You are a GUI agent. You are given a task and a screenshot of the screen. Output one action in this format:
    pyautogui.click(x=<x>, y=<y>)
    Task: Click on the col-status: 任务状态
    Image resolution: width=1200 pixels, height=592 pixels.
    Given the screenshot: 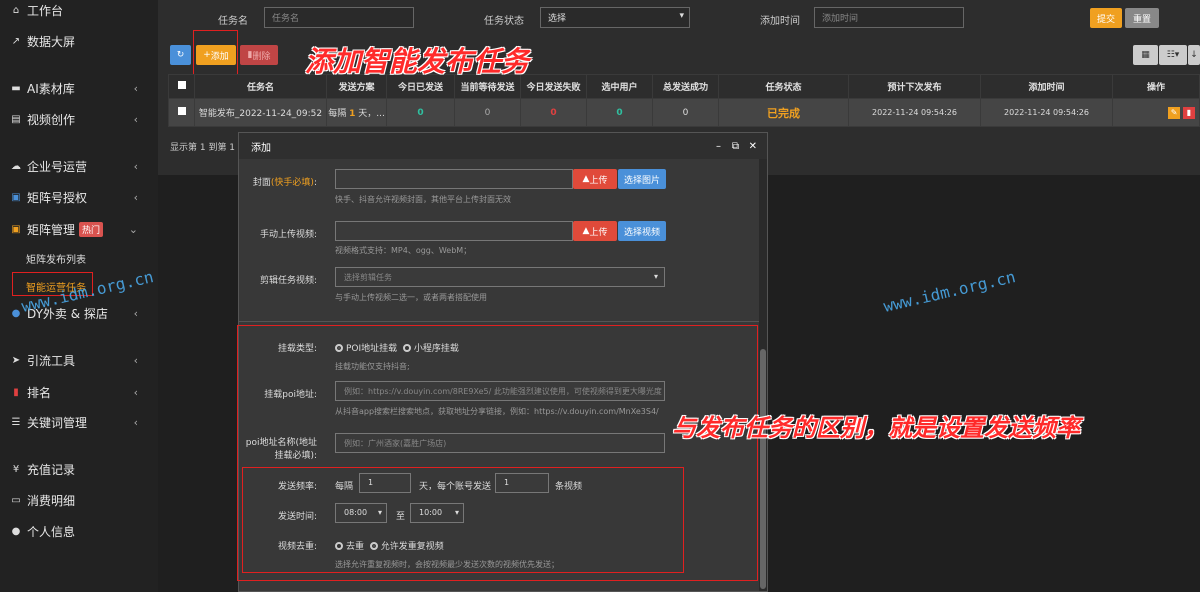 What is the action you would take?
    pyautogui.click(x=783, y=86)
    